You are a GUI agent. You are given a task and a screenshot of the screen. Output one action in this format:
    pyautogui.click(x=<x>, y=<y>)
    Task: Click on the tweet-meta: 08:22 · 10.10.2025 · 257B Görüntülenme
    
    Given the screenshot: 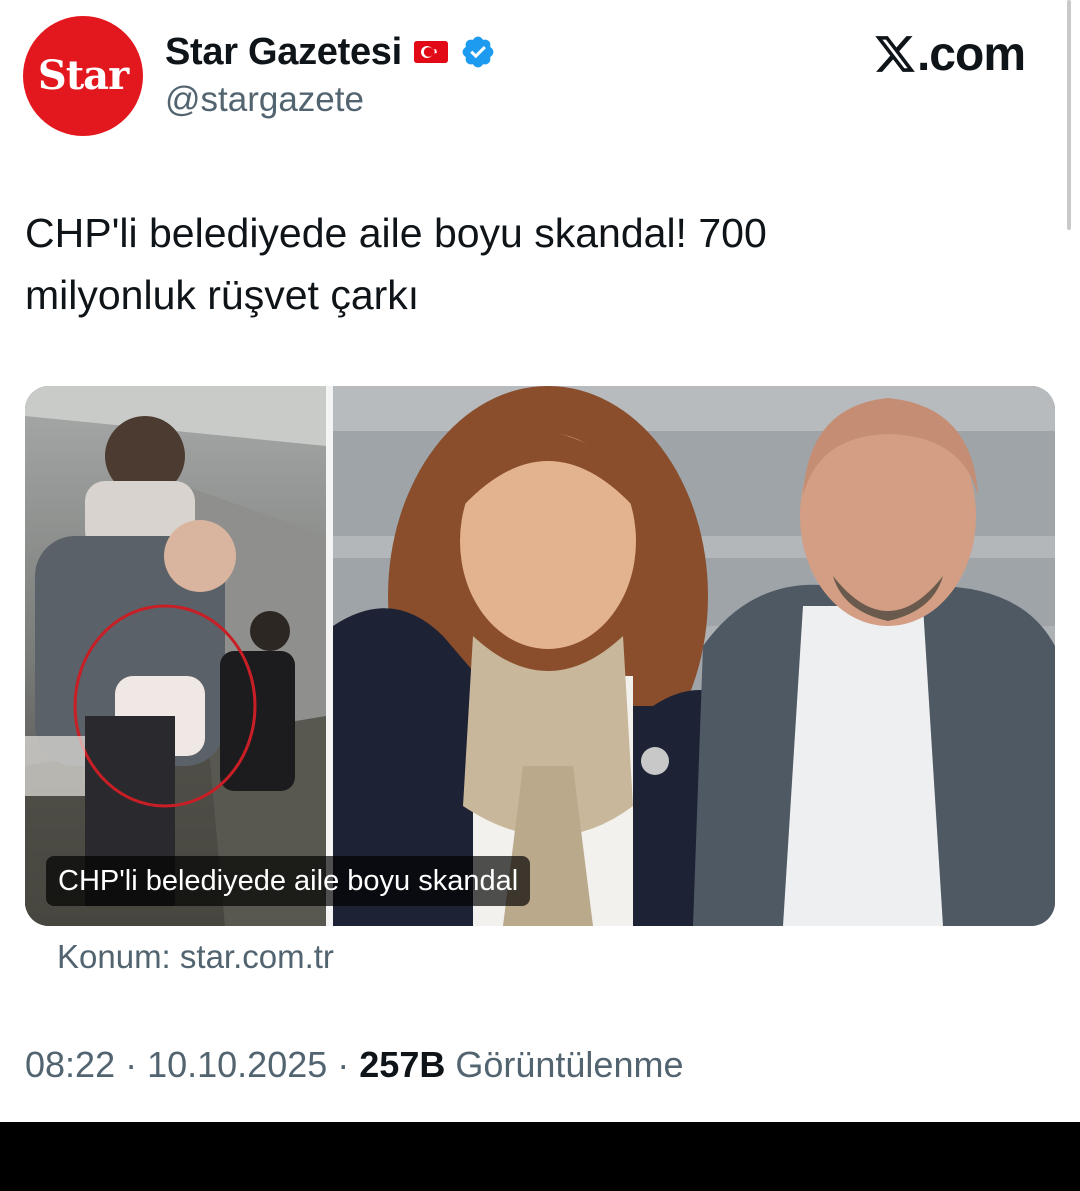 What is the action you would take?
    pyautogui.click(x=354, y=1065)
    